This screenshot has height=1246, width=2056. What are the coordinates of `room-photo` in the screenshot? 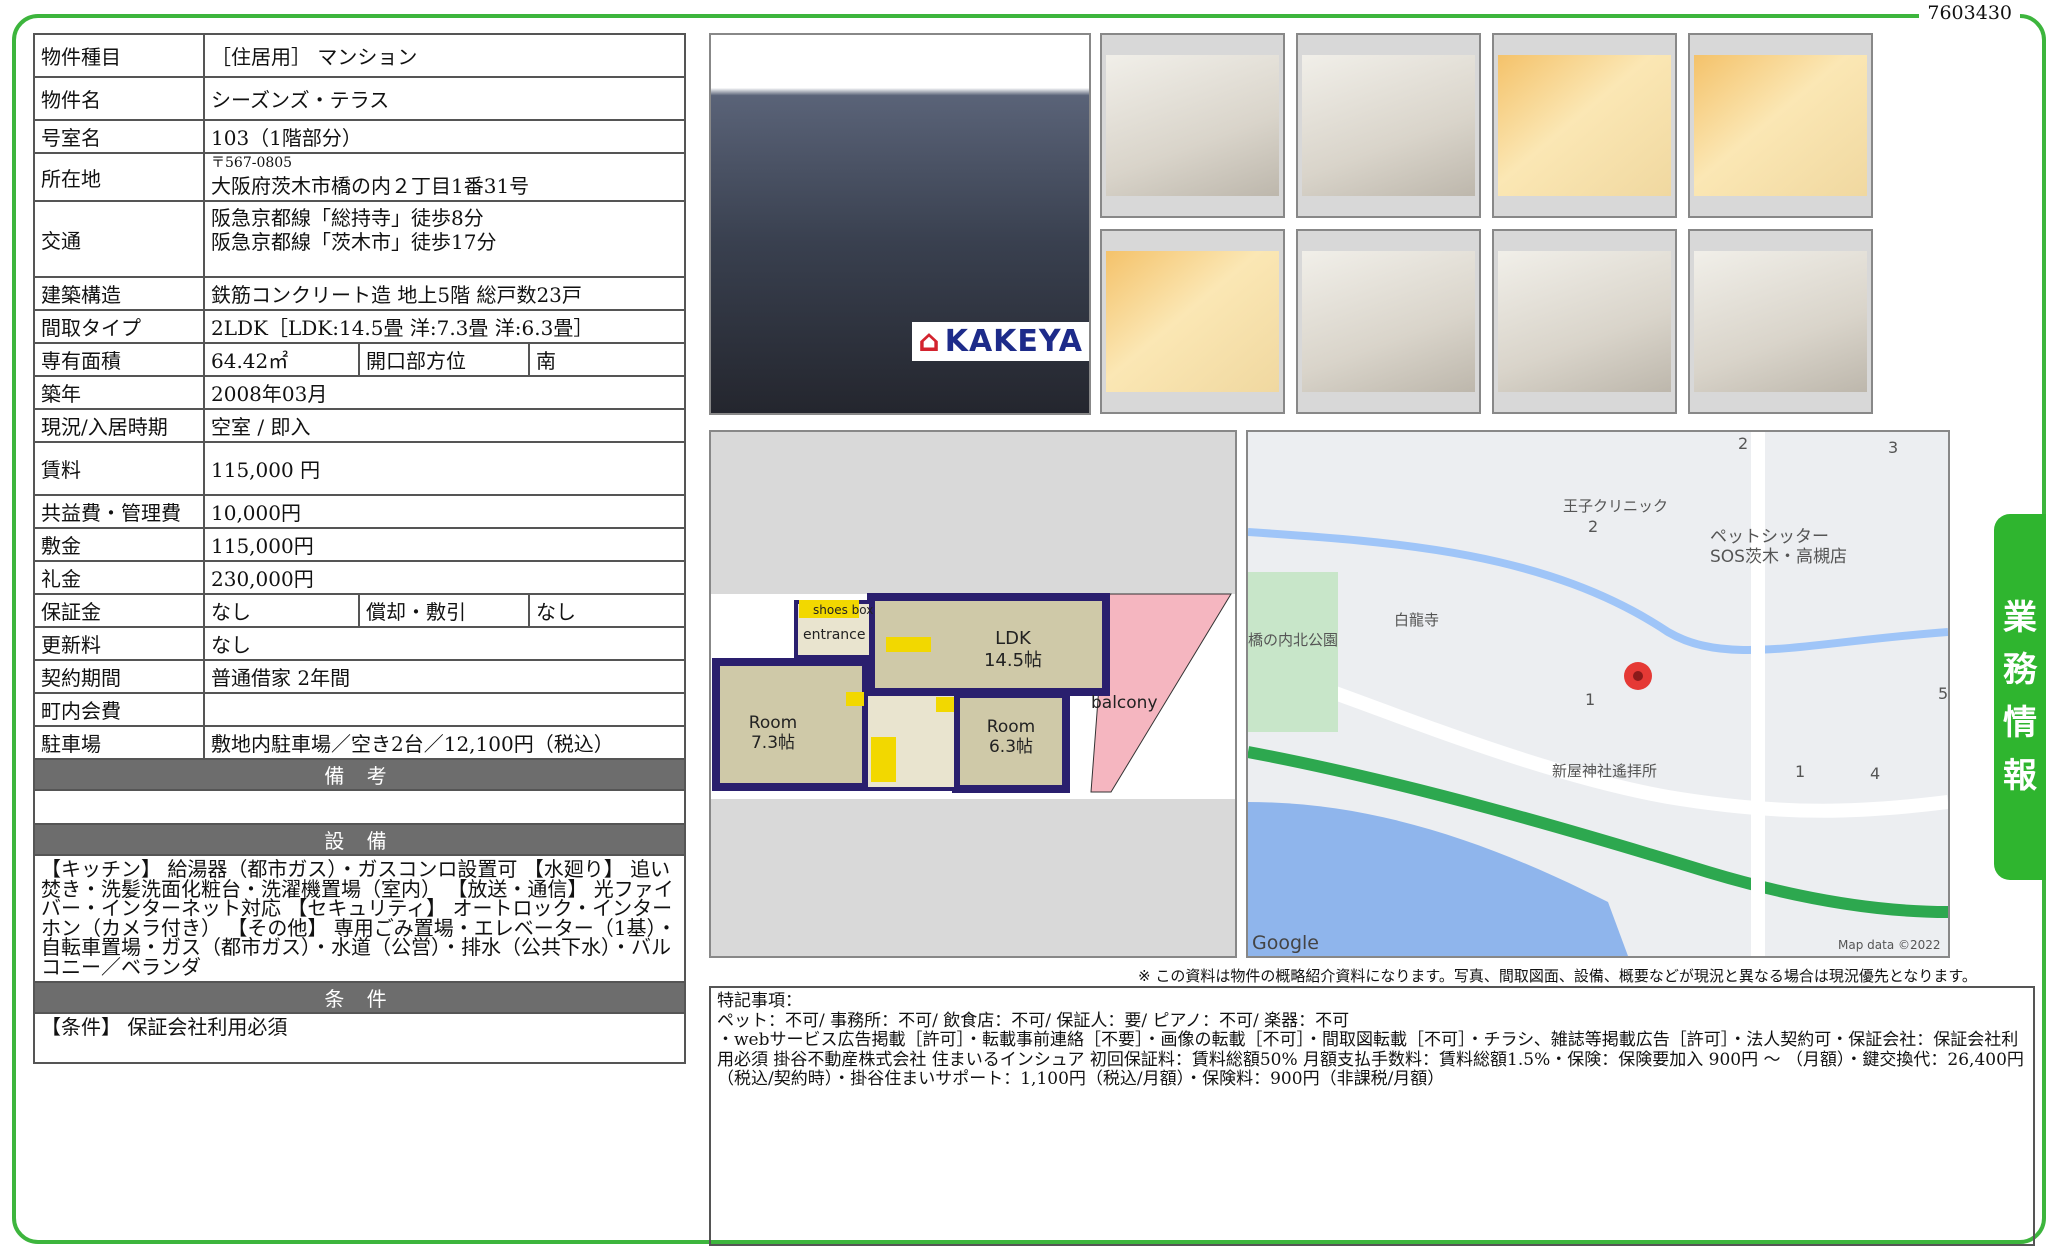 It's located at (1192, 125).